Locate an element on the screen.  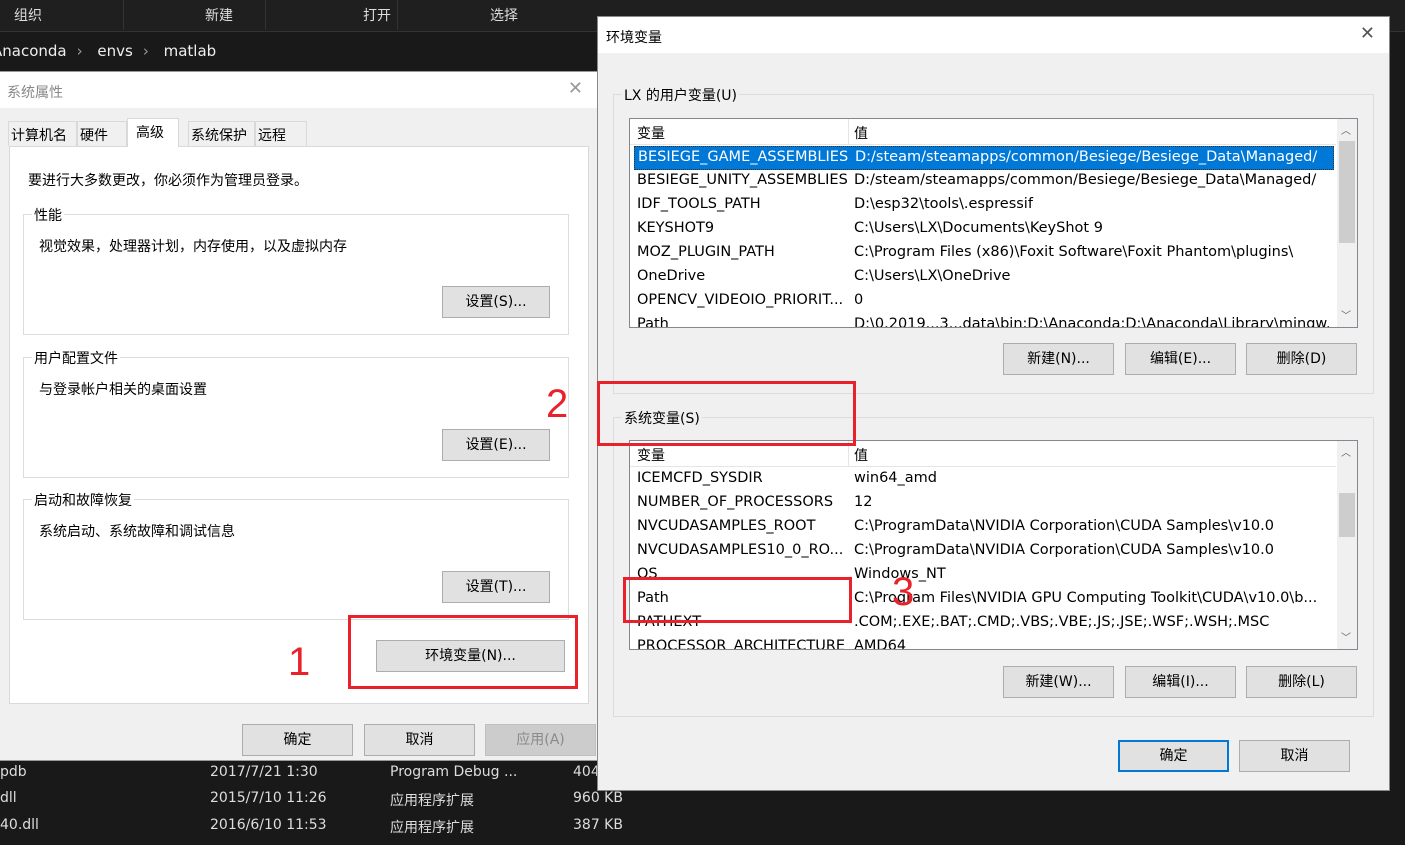
breadcrumb-envs: envs is located at coordinates (114, 51).